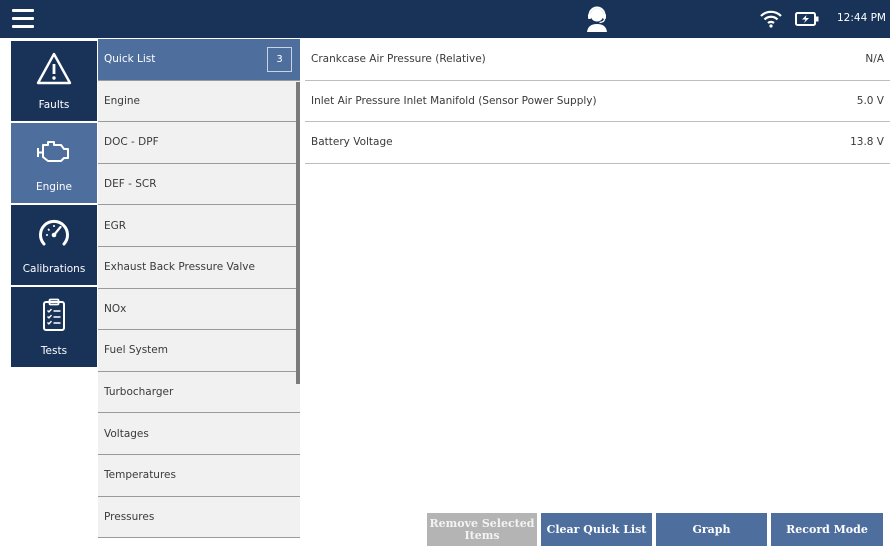 Image resolution: width=890 pixels, height=550 pixels. I want to click on category-label: Pressures, so click(129, 516).